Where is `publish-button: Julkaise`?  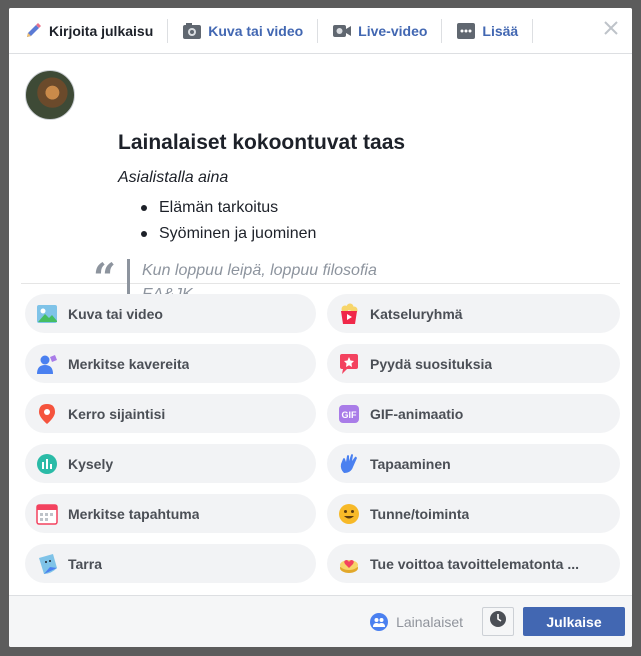 publish-button: Julkaise is located at coordinates (574, 621).